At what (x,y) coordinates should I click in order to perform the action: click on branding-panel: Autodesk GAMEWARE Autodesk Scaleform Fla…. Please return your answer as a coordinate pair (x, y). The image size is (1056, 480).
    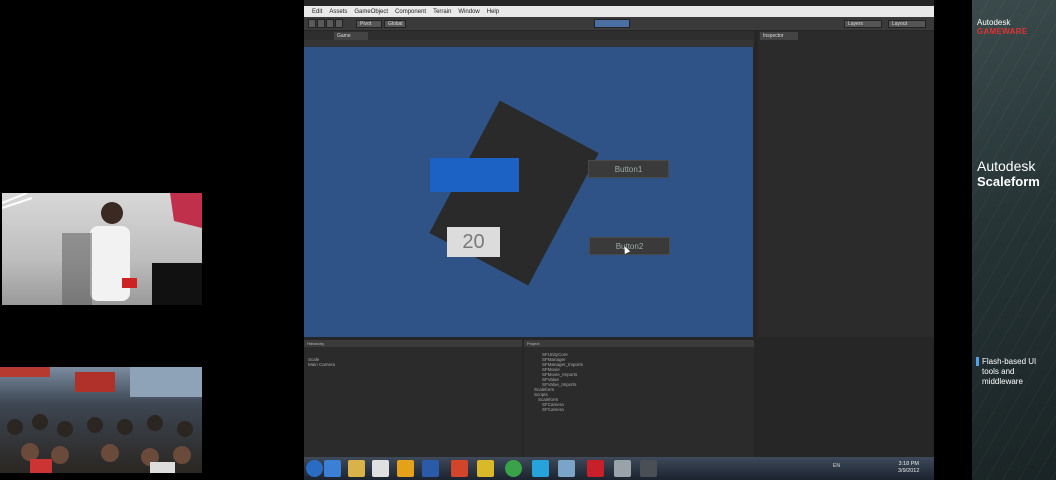
    Looking at the image, I should click on (1014, 240).